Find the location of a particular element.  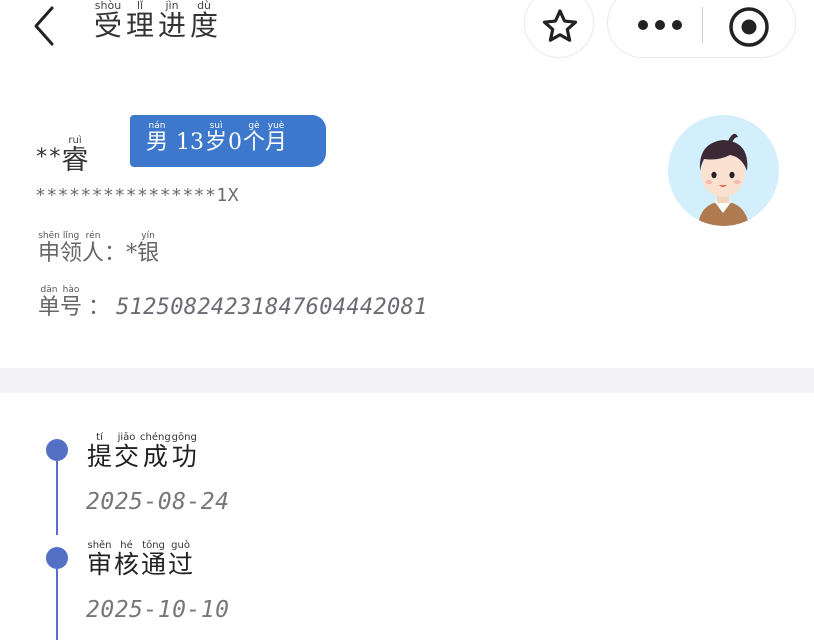

child-name: ** ruì 睿 is located at coordinates (62, 155).